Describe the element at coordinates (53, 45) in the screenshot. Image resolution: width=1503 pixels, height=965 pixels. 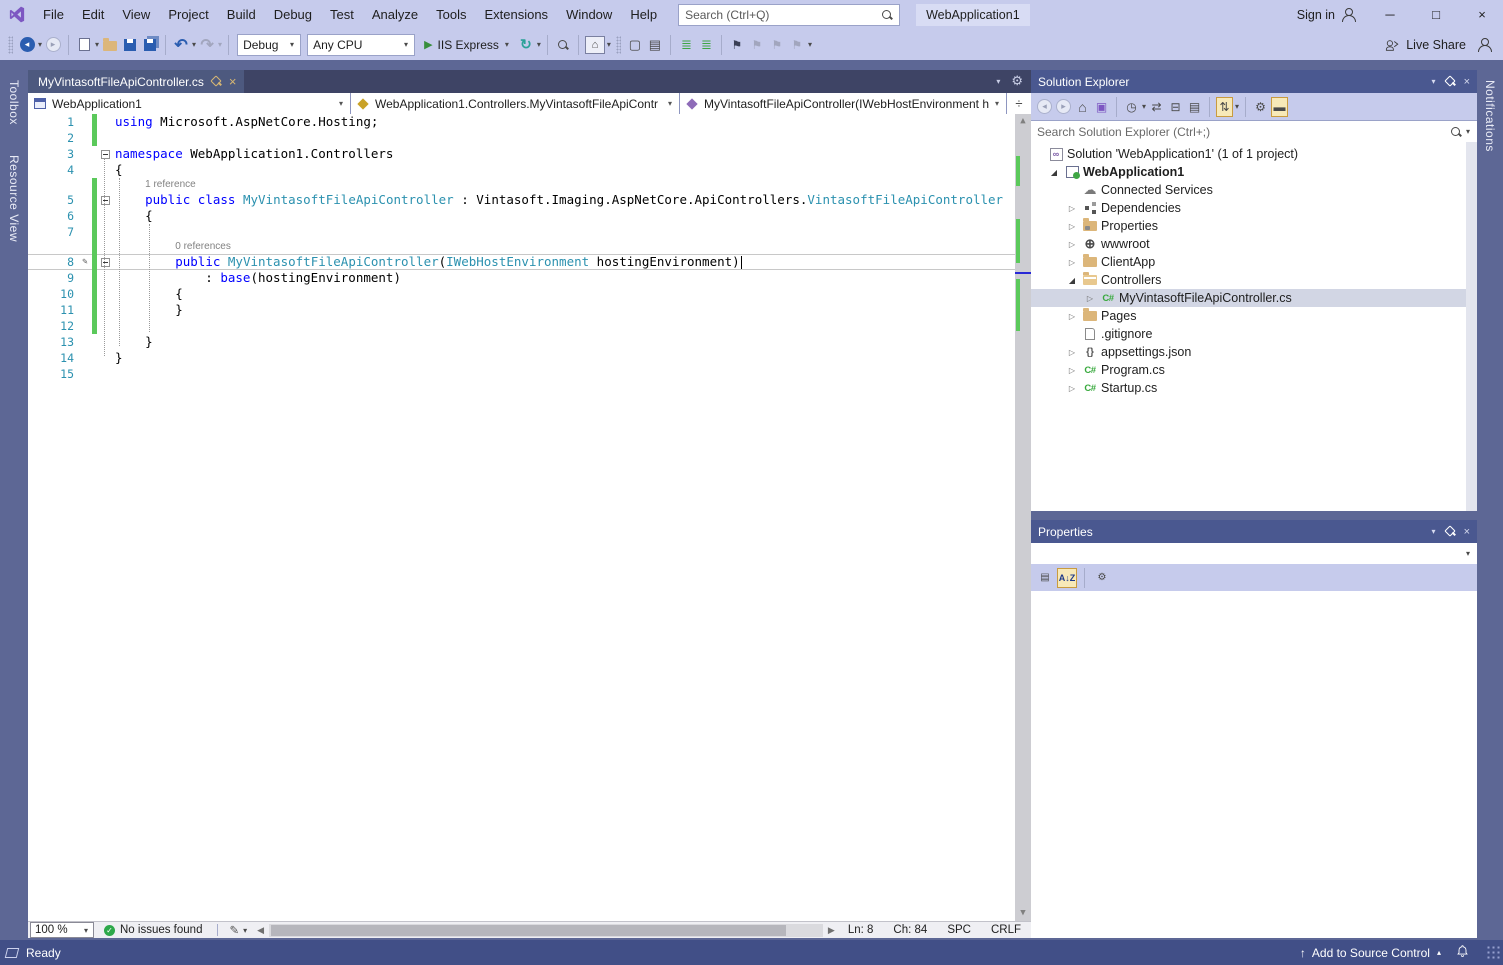
I see `navigate-forward-button: ▸` at that location.